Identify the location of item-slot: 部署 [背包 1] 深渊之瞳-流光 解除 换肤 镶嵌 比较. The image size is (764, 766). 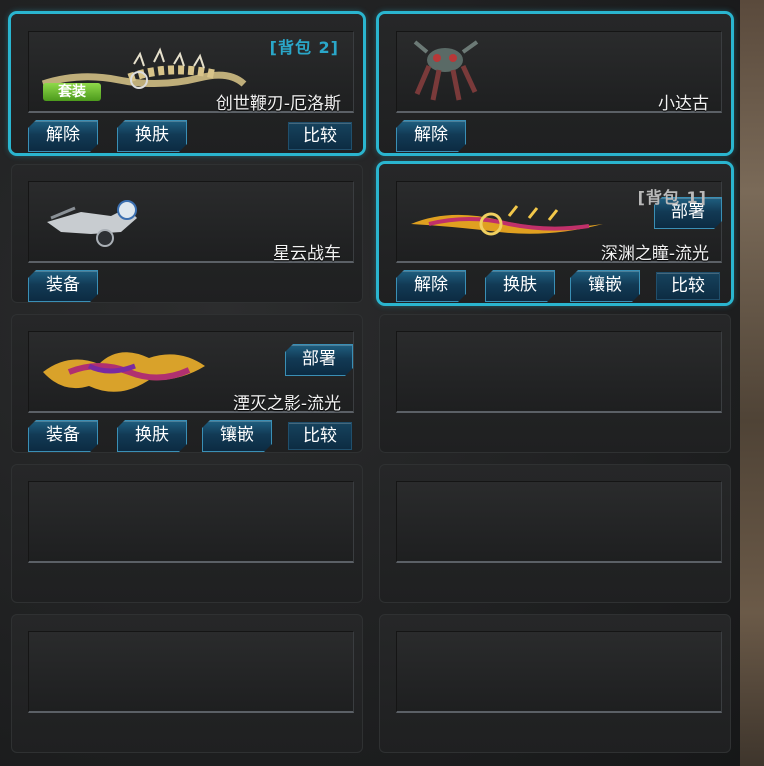
(555, 233).